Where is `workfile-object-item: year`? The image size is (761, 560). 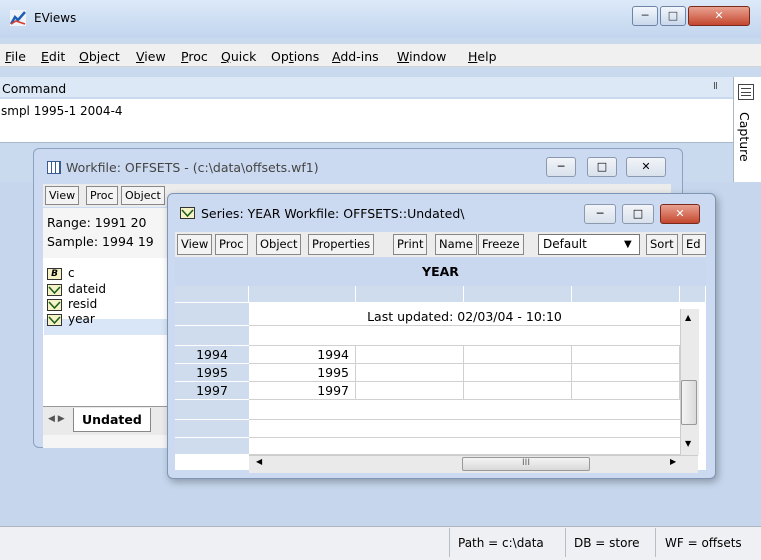 workfile-object-item: year is located at coordinates (71, 319).